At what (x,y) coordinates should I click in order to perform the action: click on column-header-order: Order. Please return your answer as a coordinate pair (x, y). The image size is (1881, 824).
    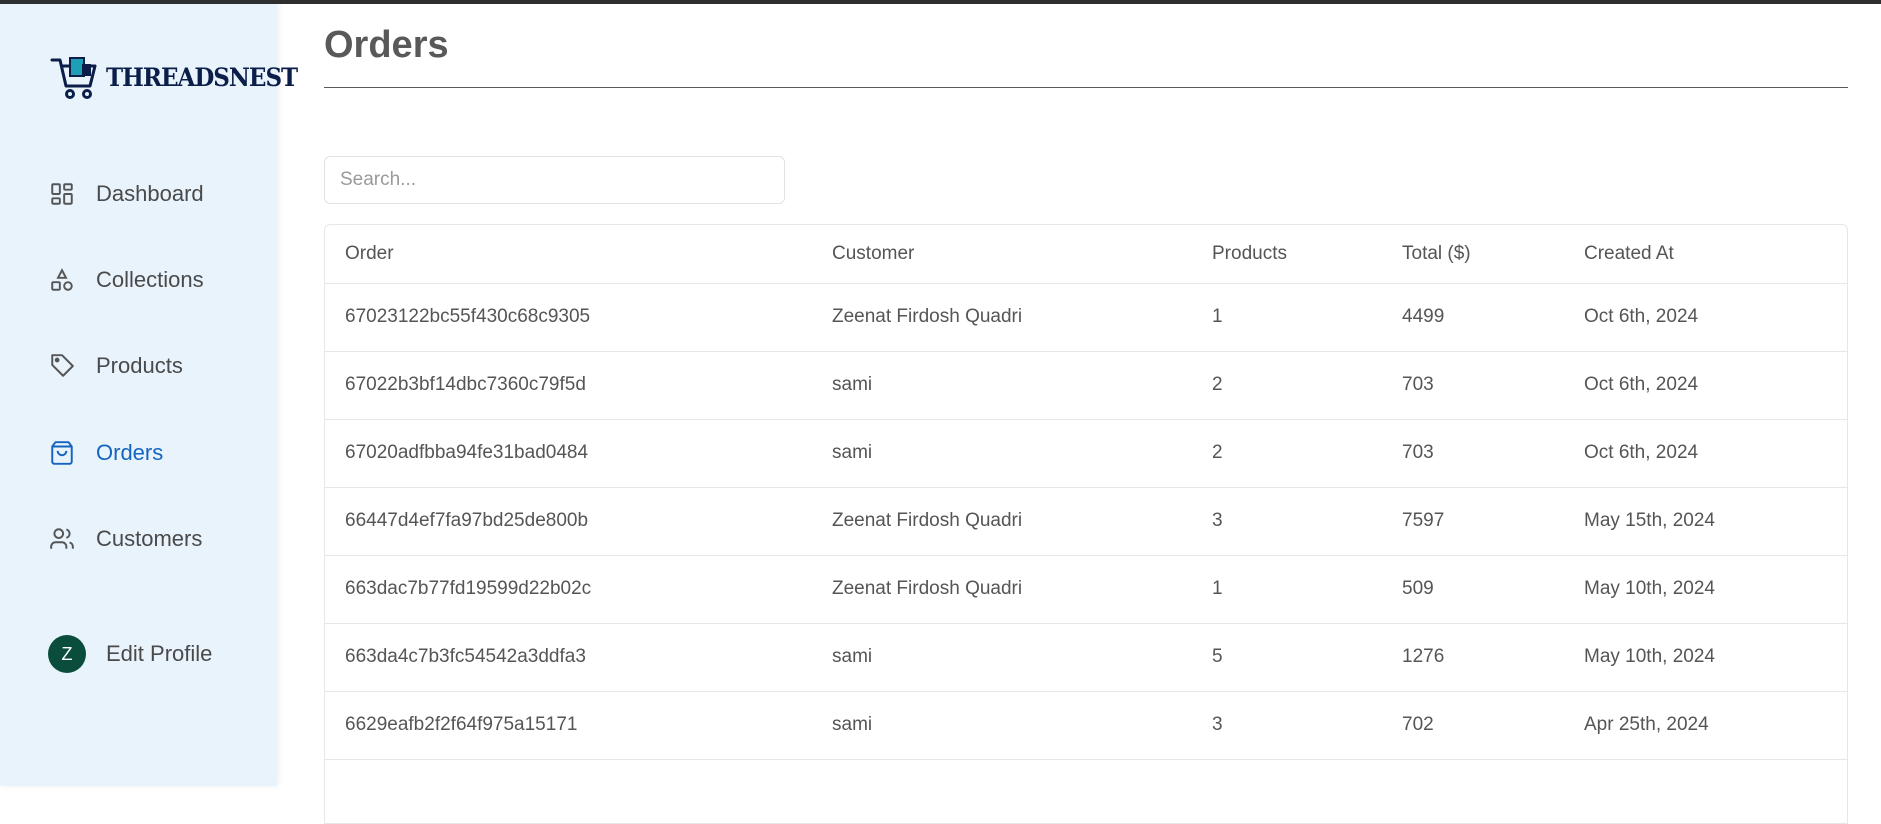
    Looking at the image, I should click on (568, 254).